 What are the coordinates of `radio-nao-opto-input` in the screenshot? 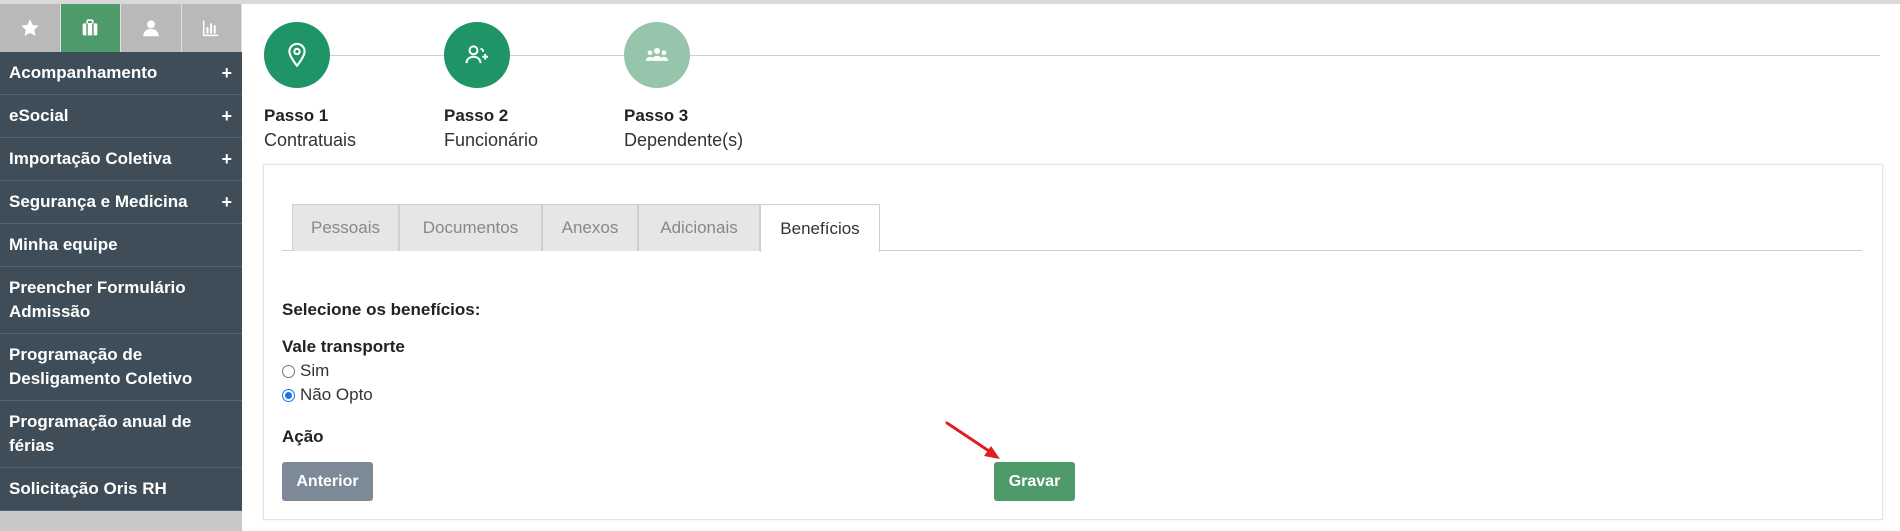 It's located at (288, 395).